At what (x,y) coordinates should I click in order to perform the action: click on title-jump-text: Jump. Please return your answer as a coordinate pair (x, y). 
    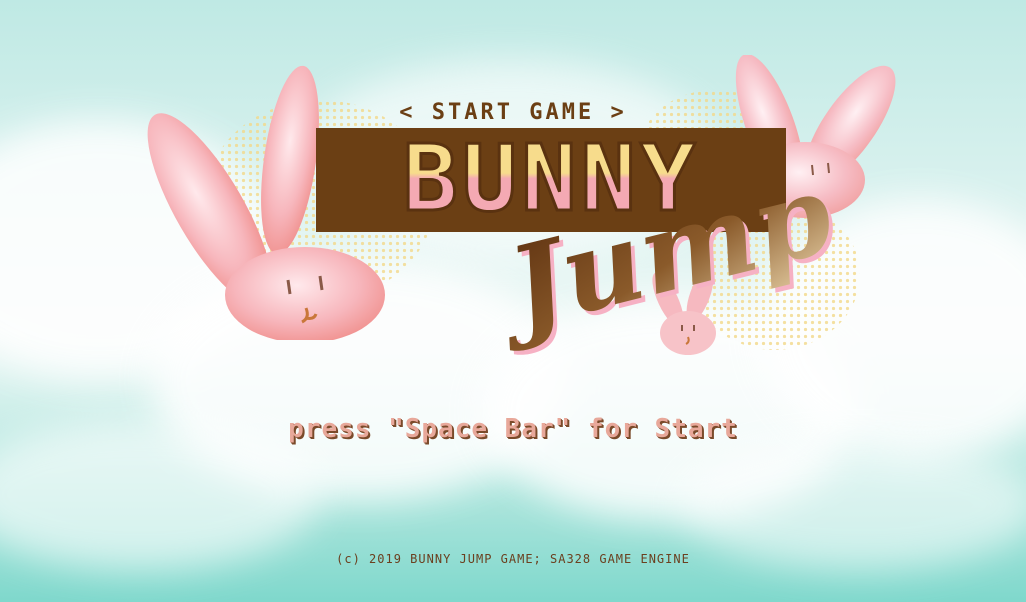
    Looking at the image, I should click on (667, 267).